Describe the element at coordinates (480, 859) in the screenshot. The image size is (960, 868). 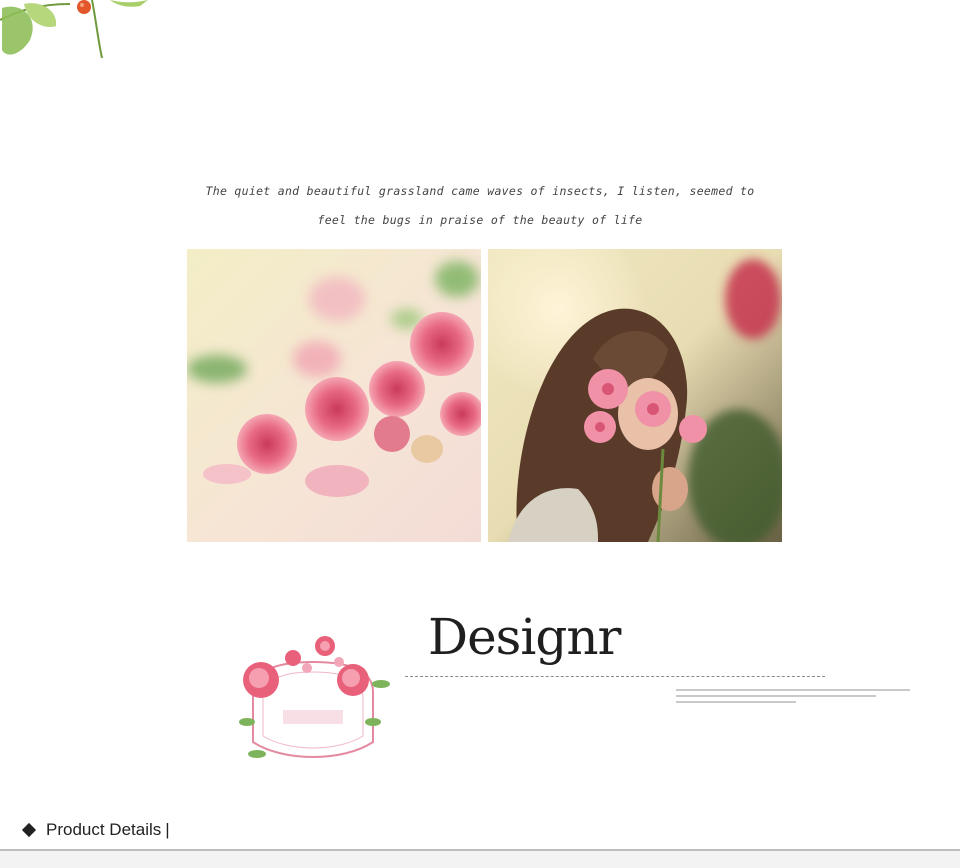
I see `section-footer-shade` at that location.